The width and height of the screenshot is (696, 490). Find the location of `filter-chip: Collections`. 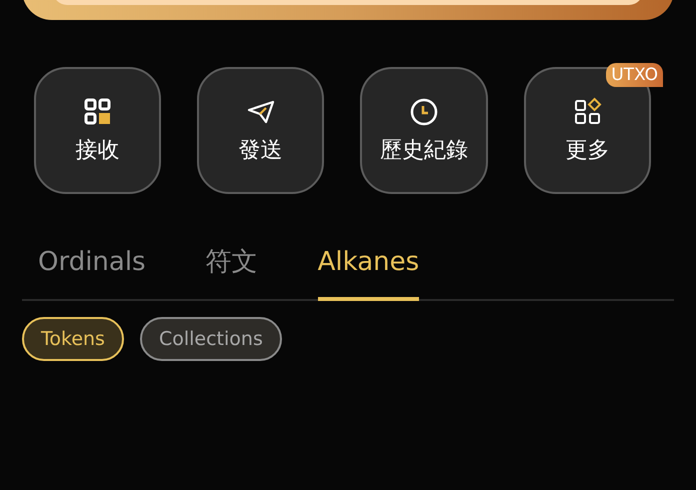

filter-chip: Collections is located at coordinates (211, 339).